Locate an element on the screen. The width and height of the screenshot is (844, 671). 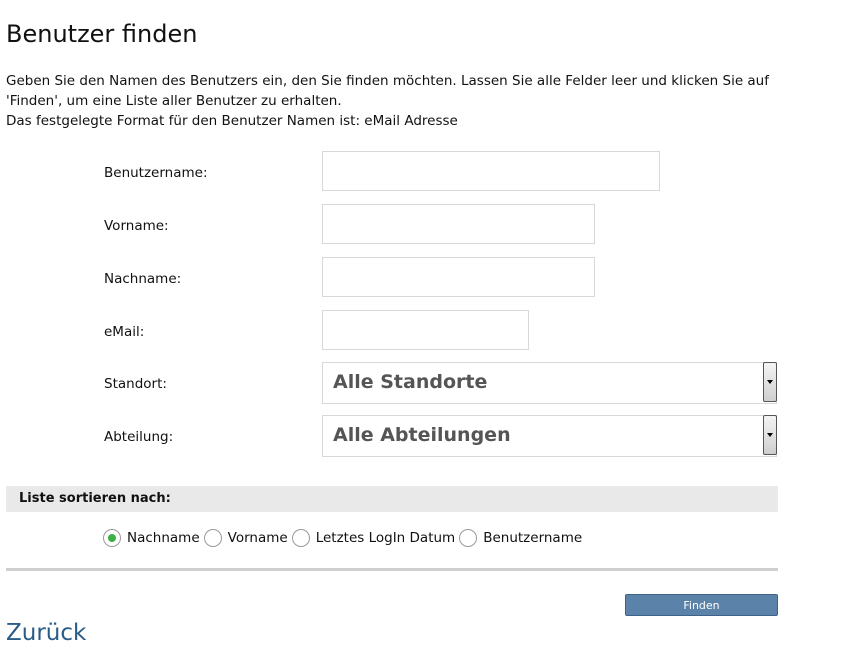
location-select: Alle Standorte is located at coordinates (549, 383).